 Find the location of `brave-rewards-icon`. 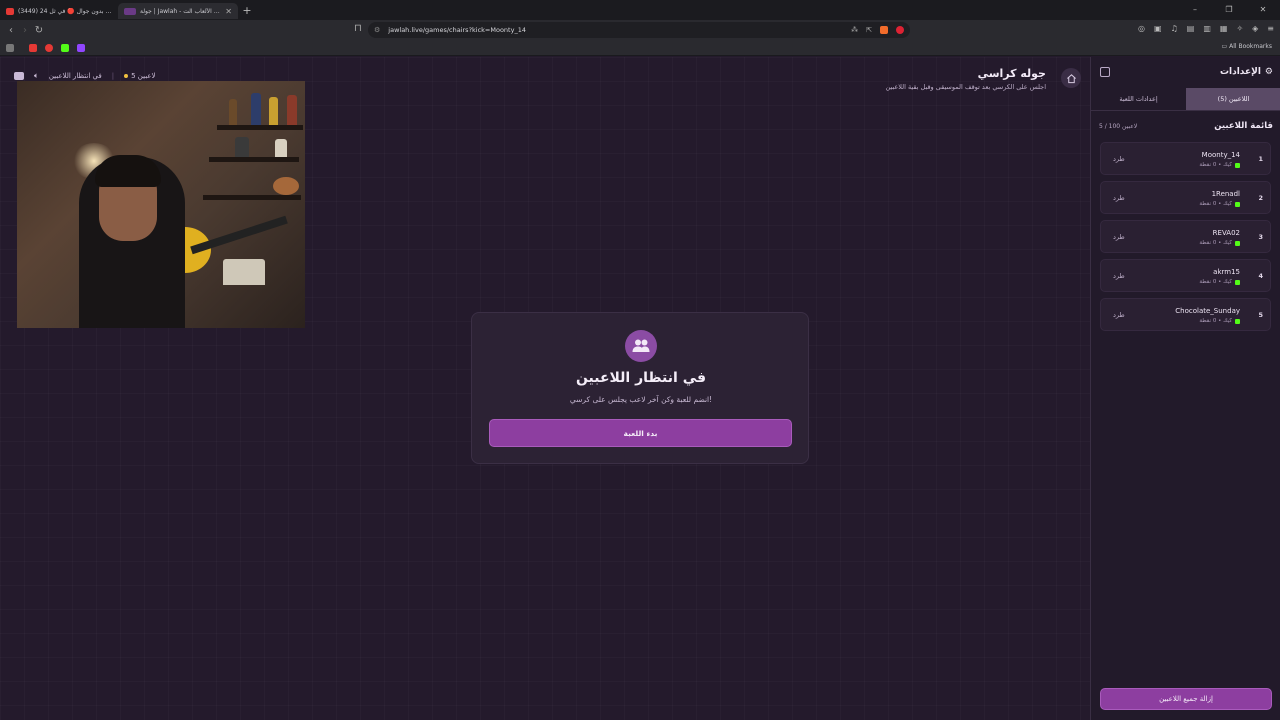

brave-rewards-icon is located at coordinates (900, 30).